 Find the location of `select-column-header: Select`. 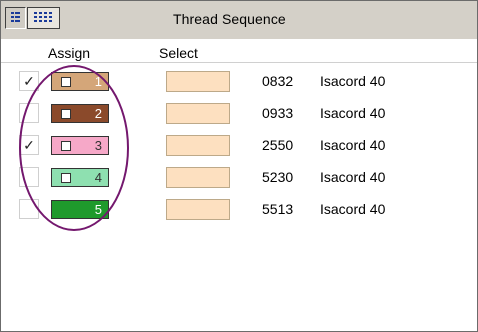

select-column-header: Select is located at coordinates (178, 53).